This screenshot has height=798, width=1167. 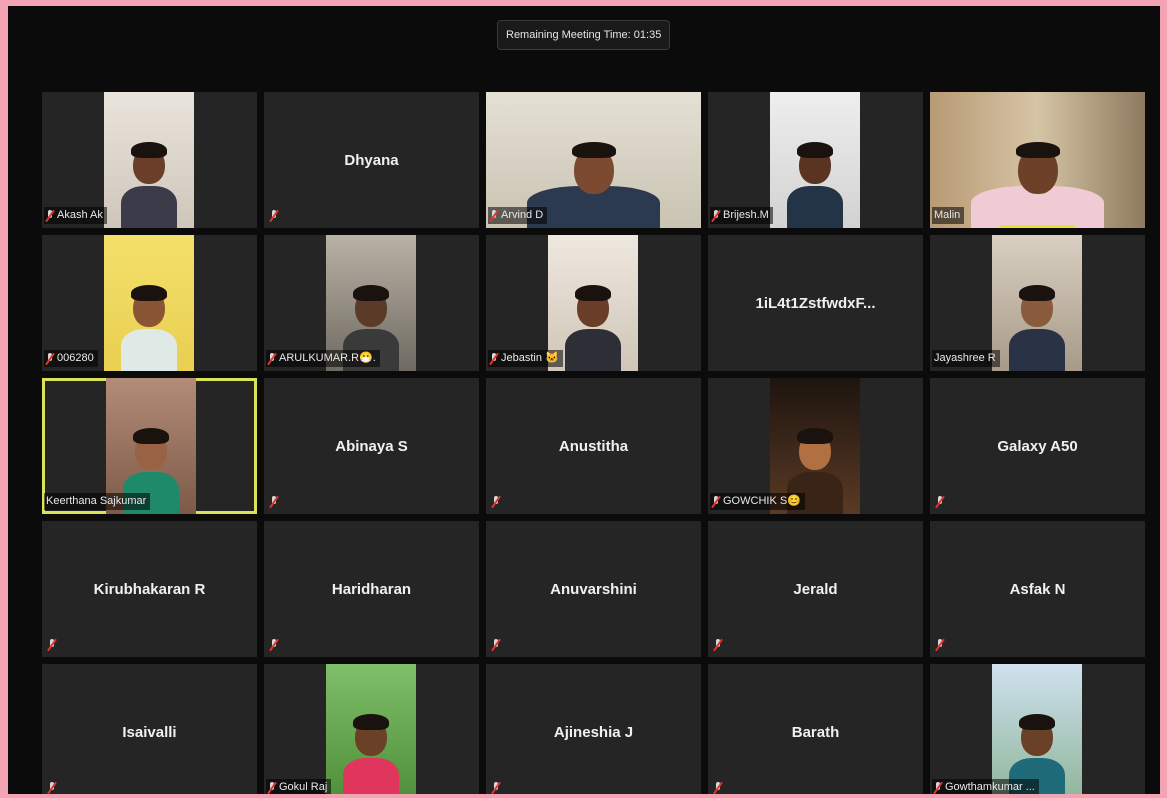 I want to click on participant-name: Asfak N, so click(x=1037, y=589).